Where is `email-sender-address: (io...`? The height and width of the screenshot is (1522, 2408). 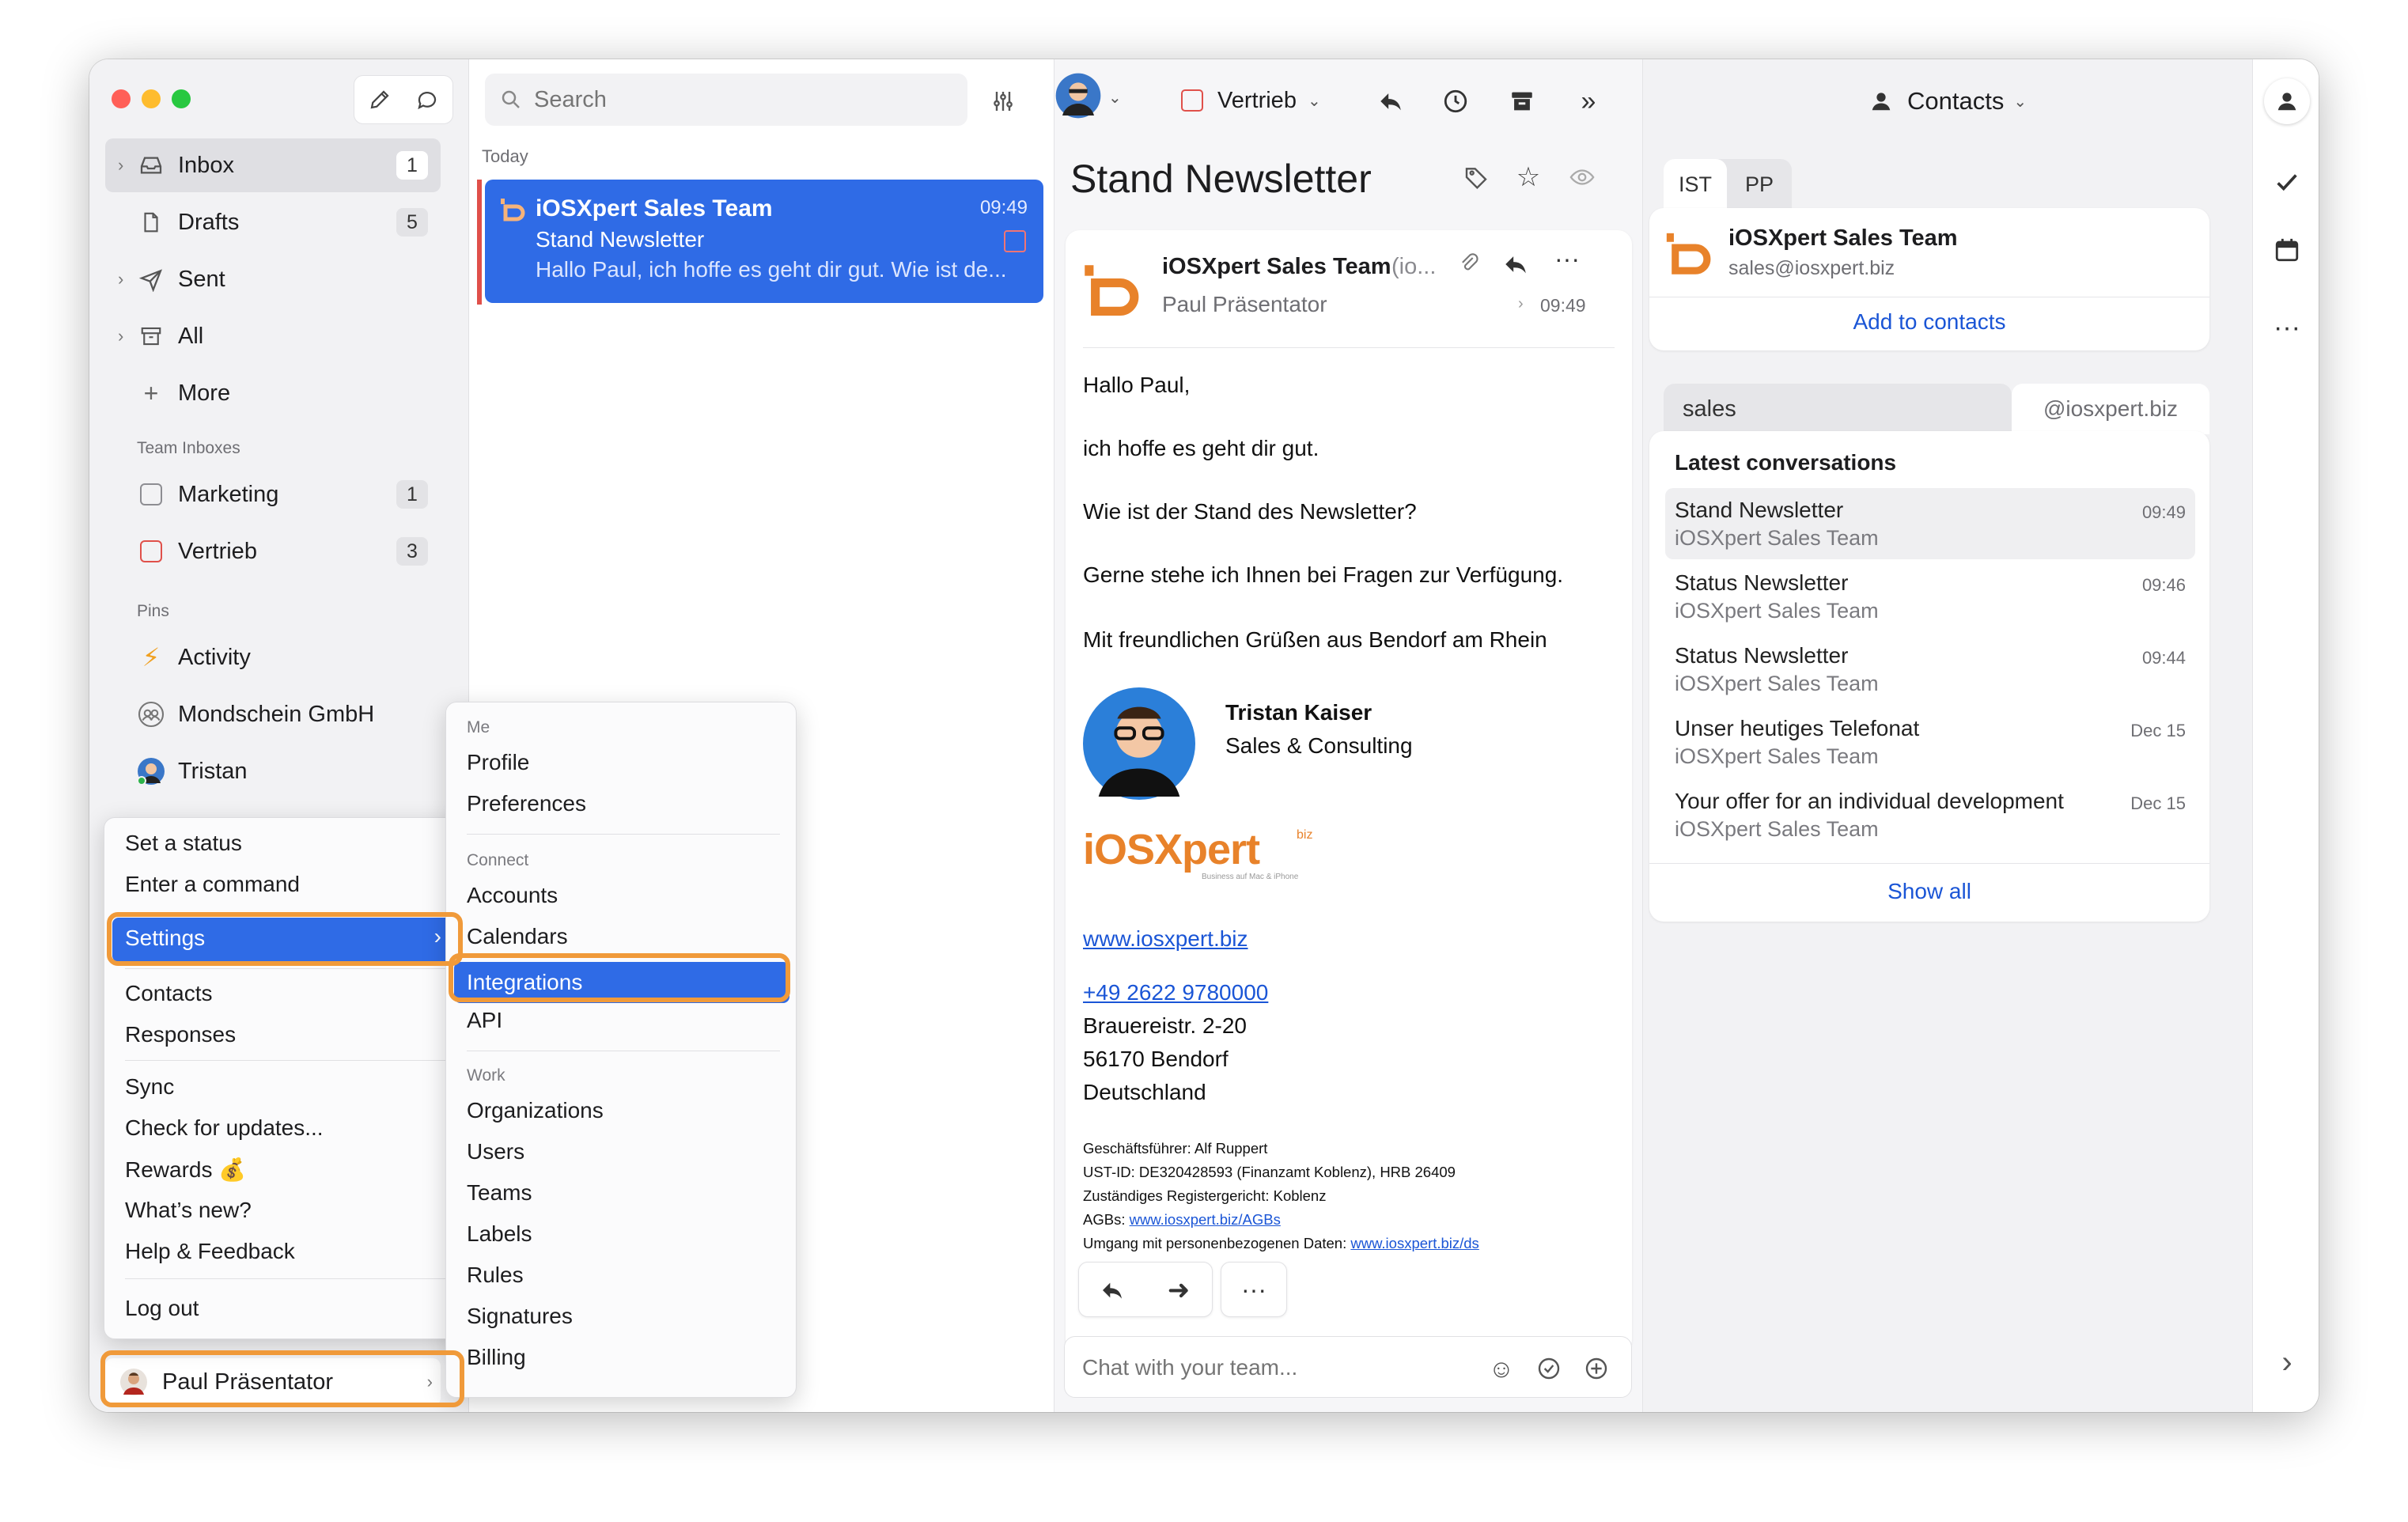
email-sender-address: (io... is located at coordinates (1414, 266).